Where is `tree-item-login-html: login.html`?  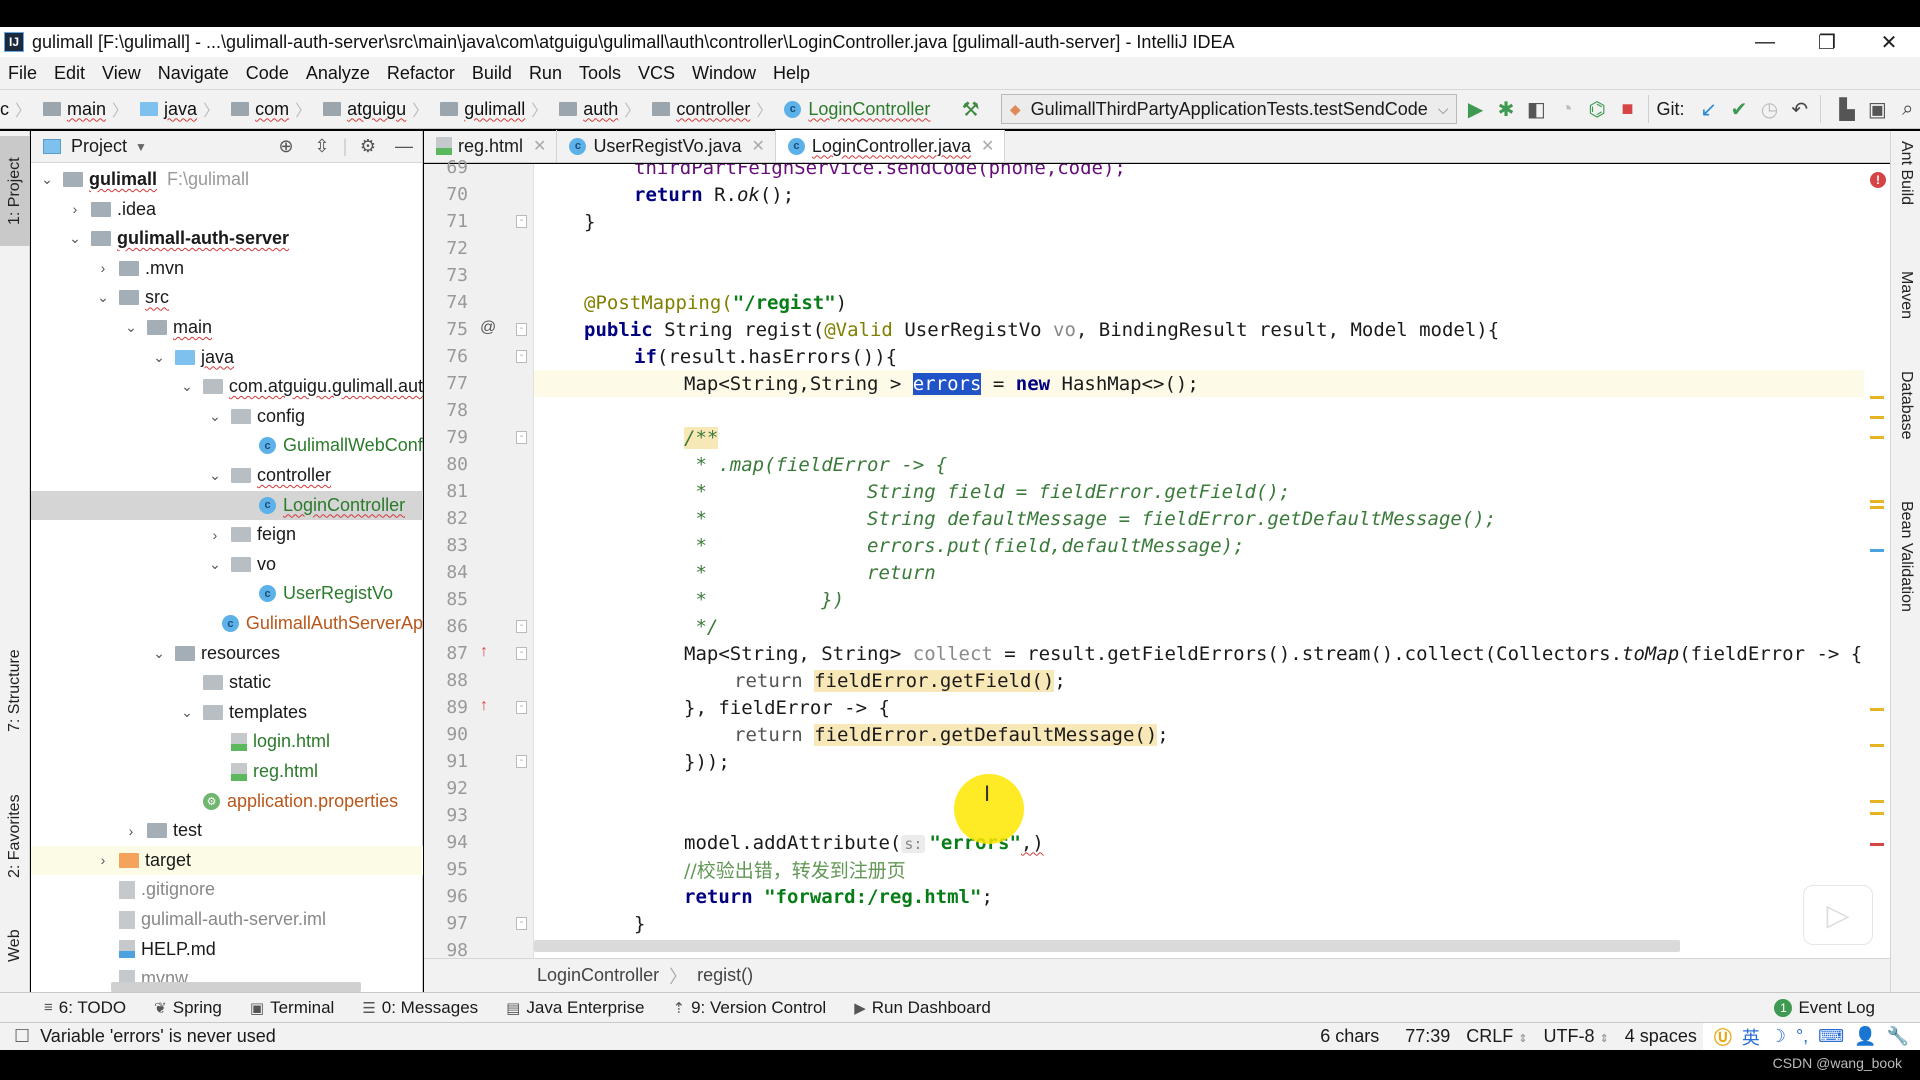
tree-item-login-html: login.html is located at coordinates (227, 741).